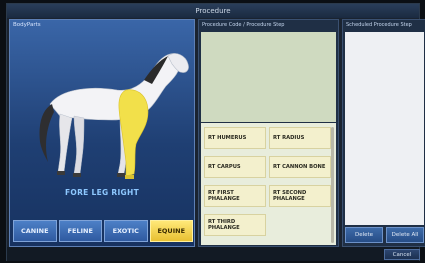  I want to click on delete-all-button: Delete All, so click(405, 235).